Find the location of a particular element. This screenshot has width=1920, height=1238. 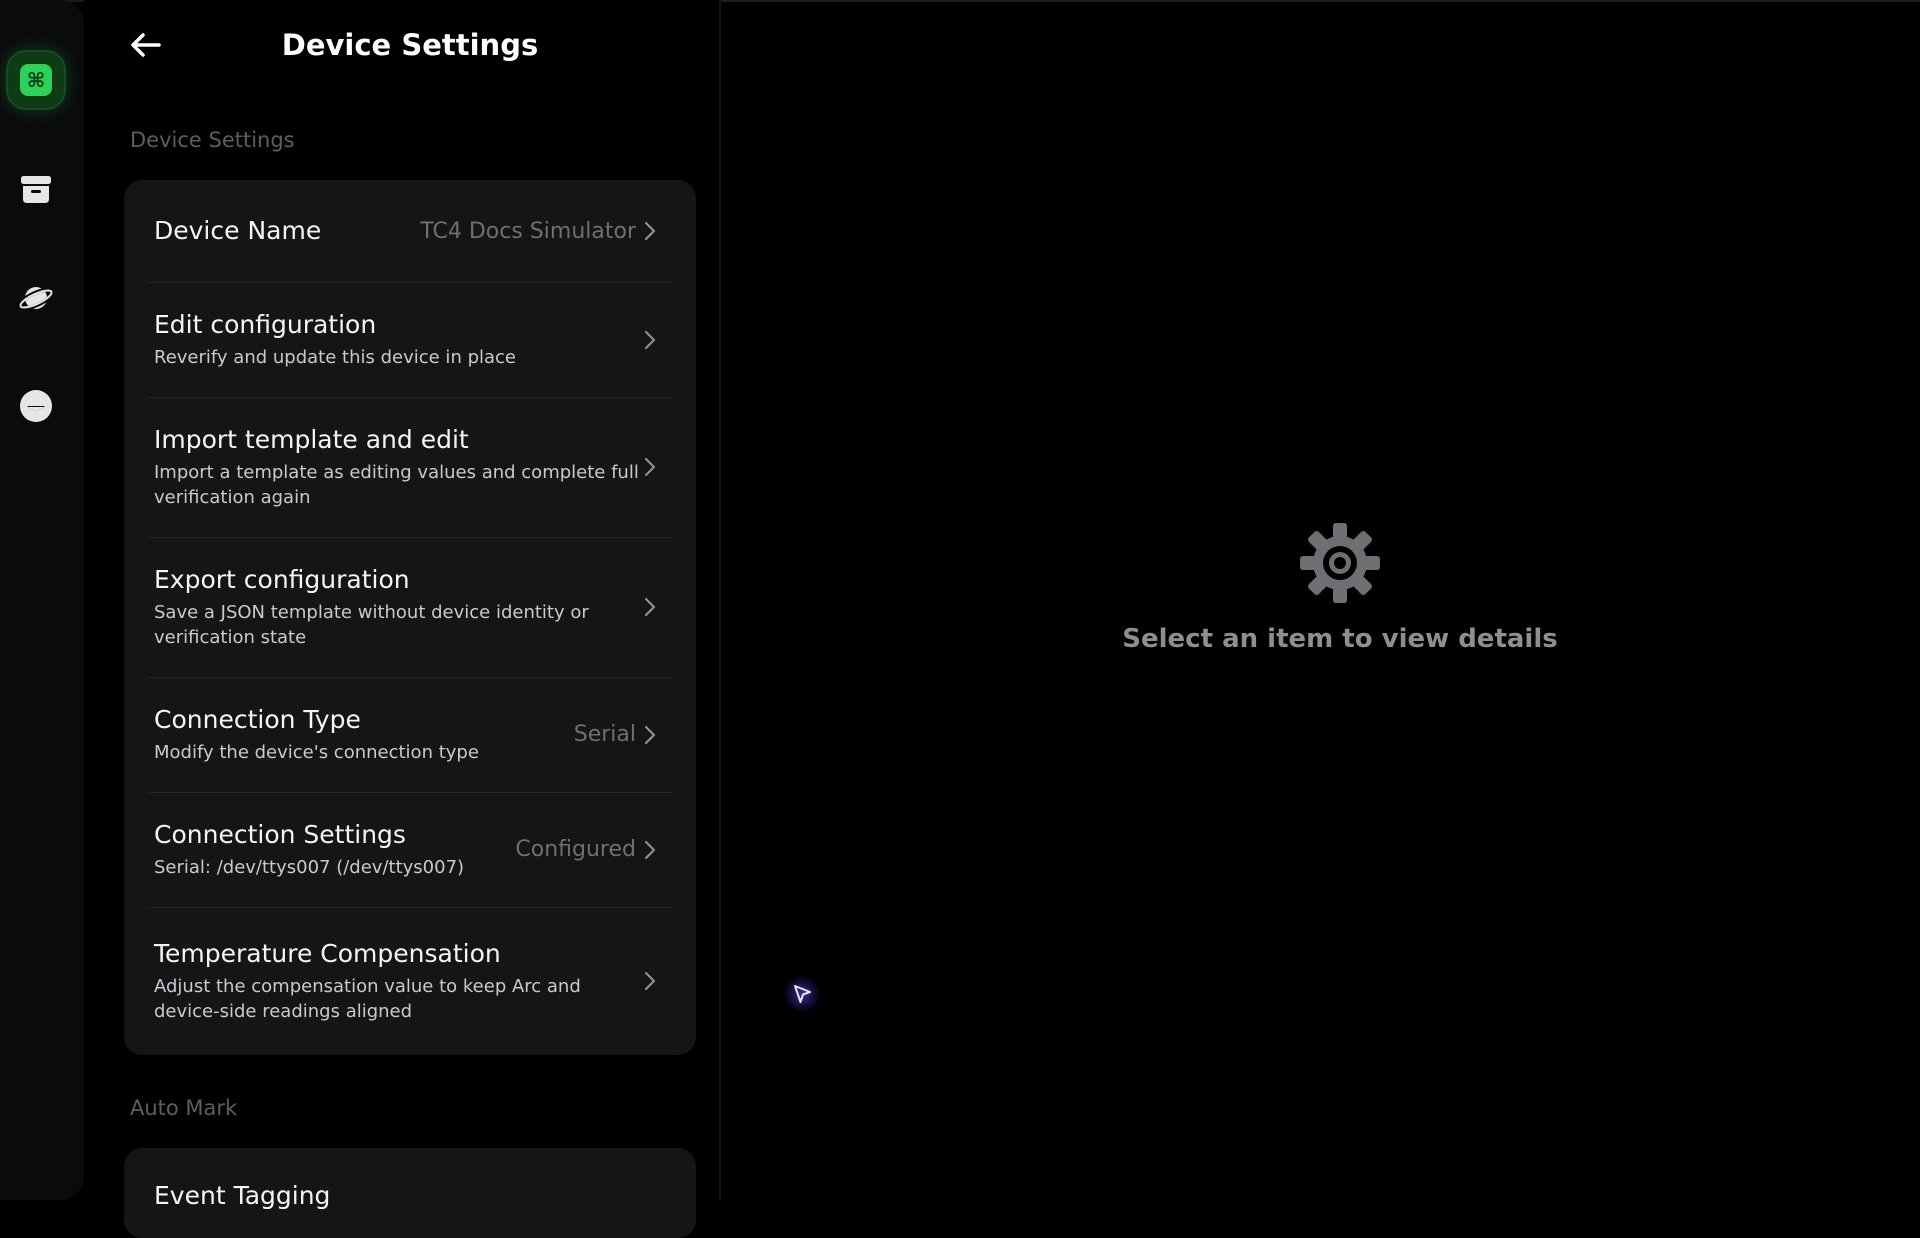

planet-icon is located at coordinates (36, 299).